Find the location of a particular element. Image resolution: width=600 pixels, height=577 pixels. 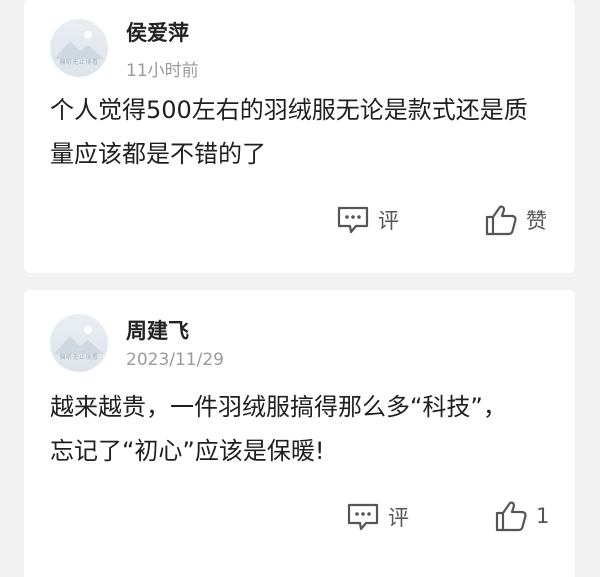

timestamp: 2023/11/29 is located at coordinates (175, 360).